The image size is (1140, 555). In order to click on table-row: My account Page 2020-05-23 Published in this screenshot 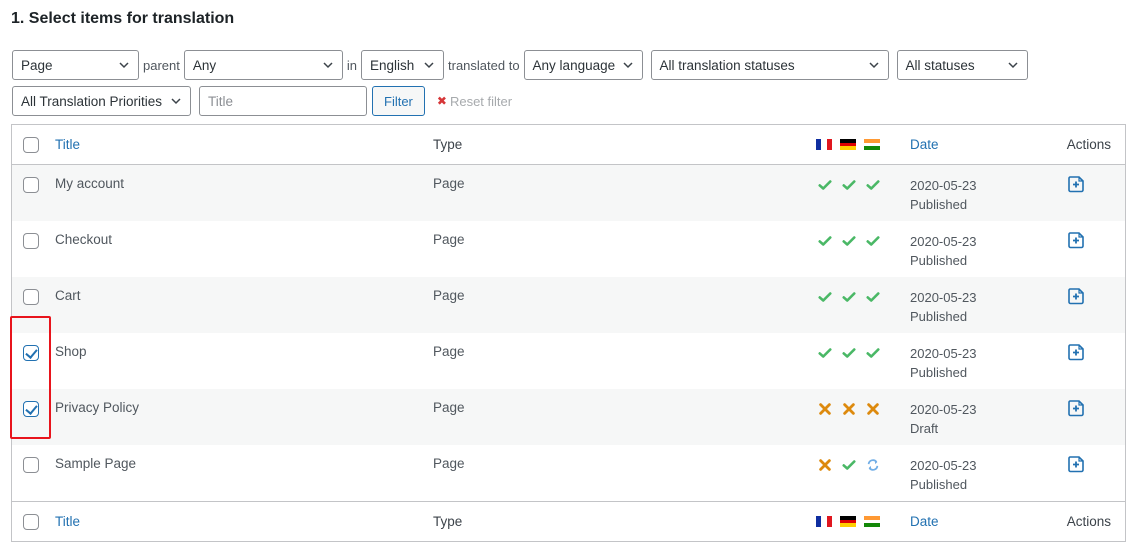, I will do `click(568, 193)`.